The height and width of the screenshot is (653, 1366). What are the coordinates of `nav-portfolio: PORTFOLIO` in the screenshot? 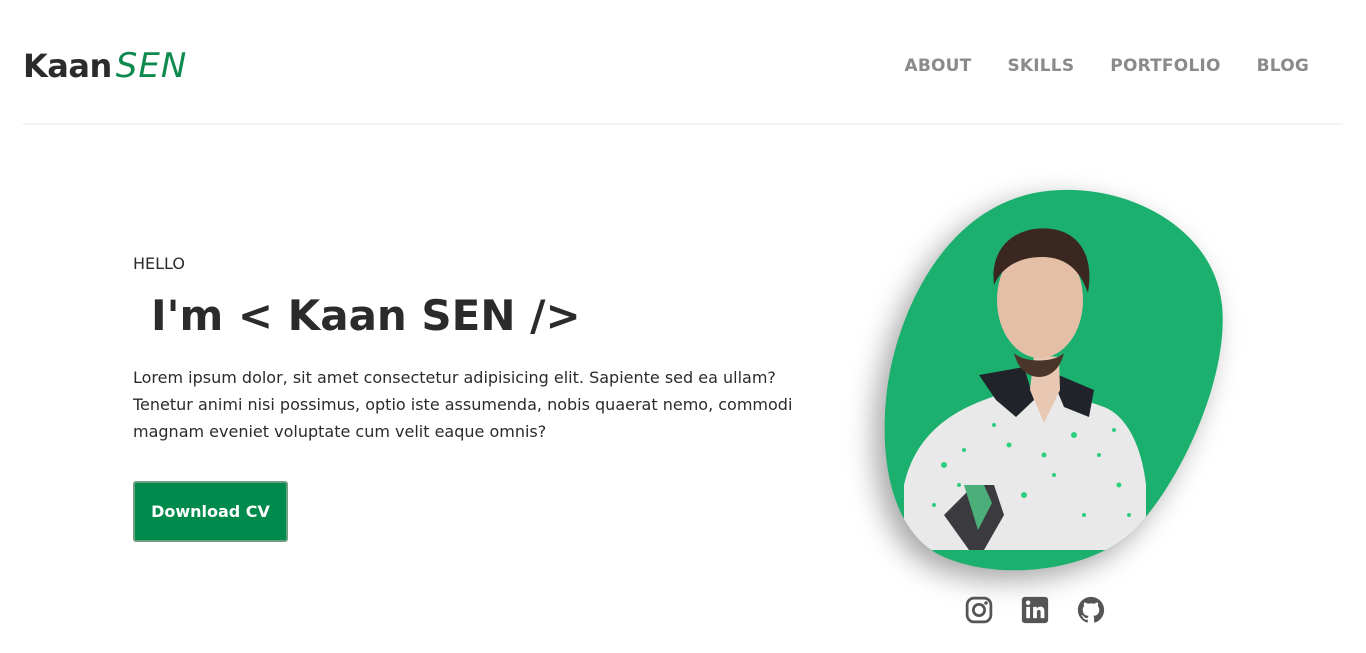 It's located at (1165, 66).